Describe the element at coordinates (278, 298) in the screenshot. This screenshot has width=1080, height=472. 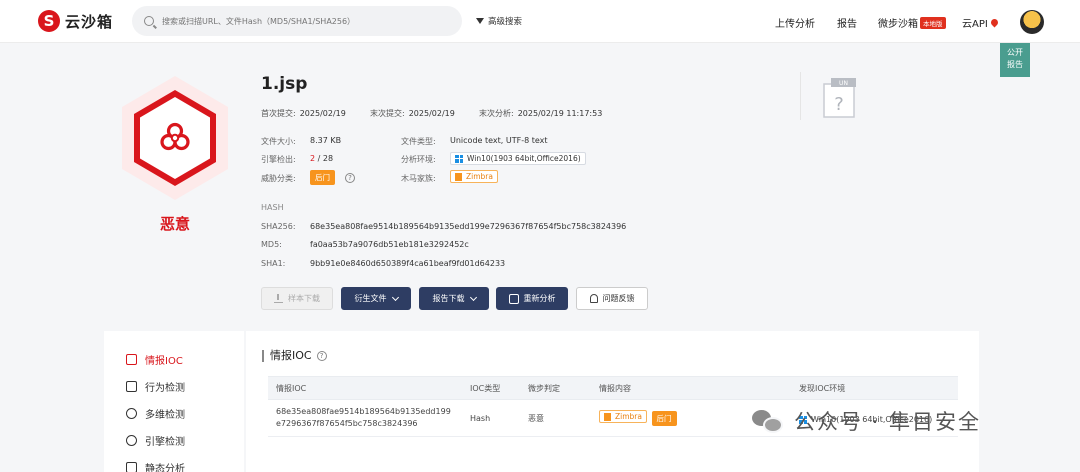
I see `download-icon` at that location.